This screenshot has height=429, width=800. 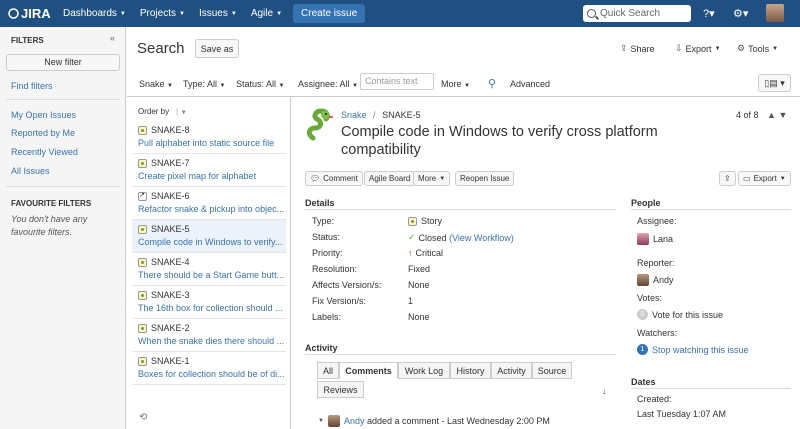 What do you see at coordinates (492, 83) in the screenshot?
I see `search-icon: ⚲` at bounding box center [492, 83].